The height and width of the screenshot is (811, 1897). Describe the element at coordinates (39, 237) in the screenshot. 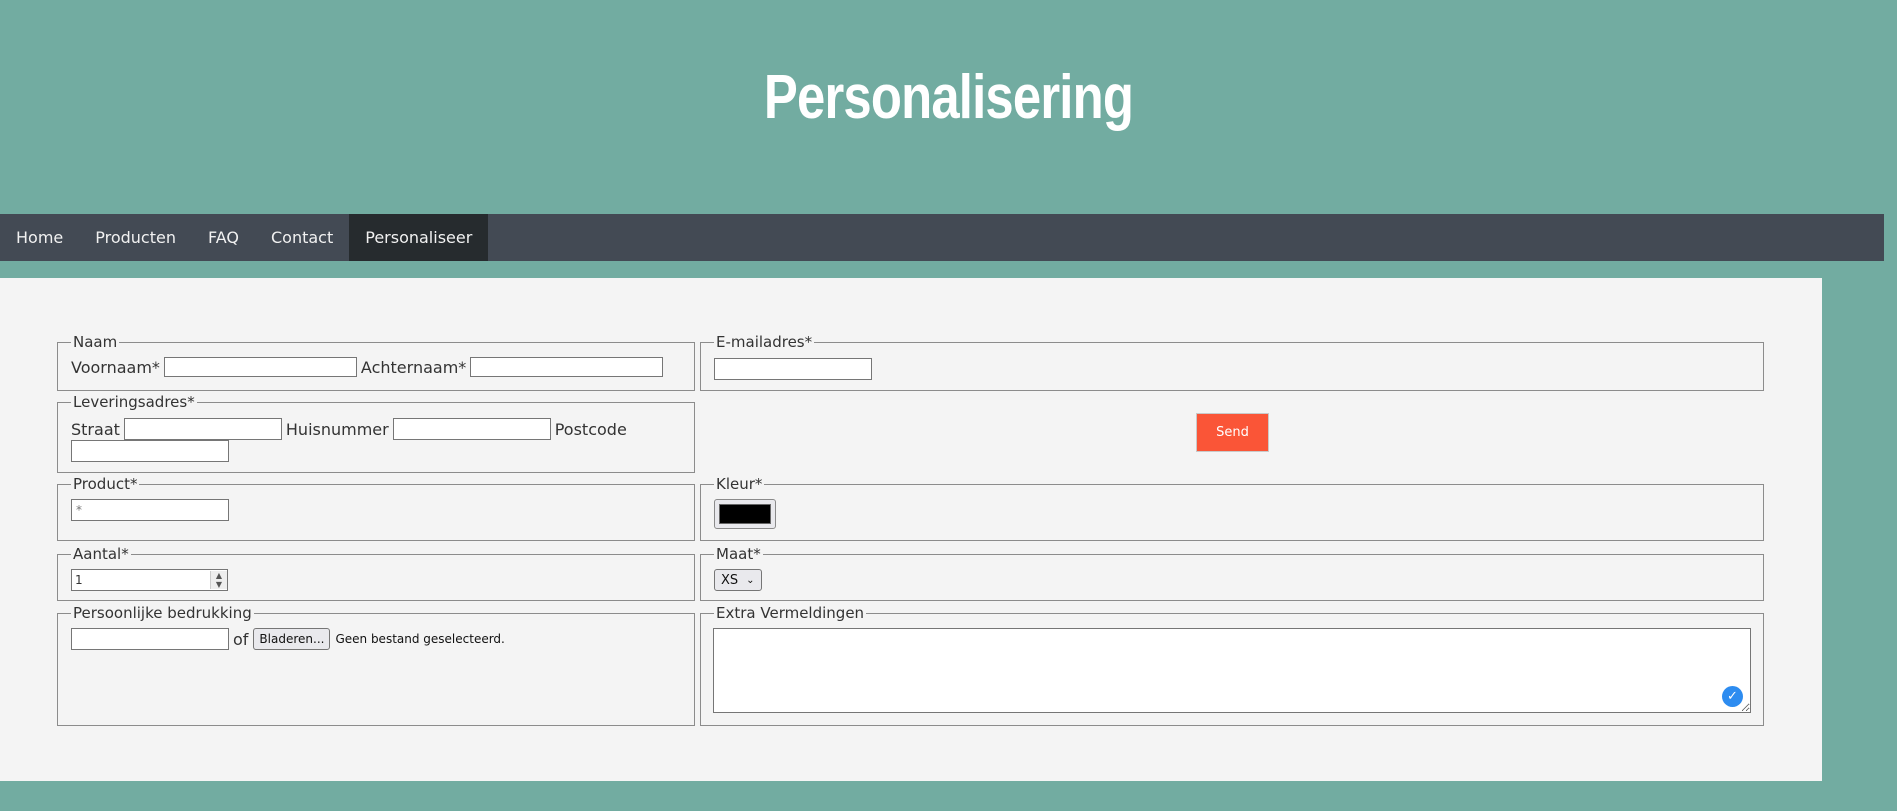

I see `nav-item-home: Home` at that location.